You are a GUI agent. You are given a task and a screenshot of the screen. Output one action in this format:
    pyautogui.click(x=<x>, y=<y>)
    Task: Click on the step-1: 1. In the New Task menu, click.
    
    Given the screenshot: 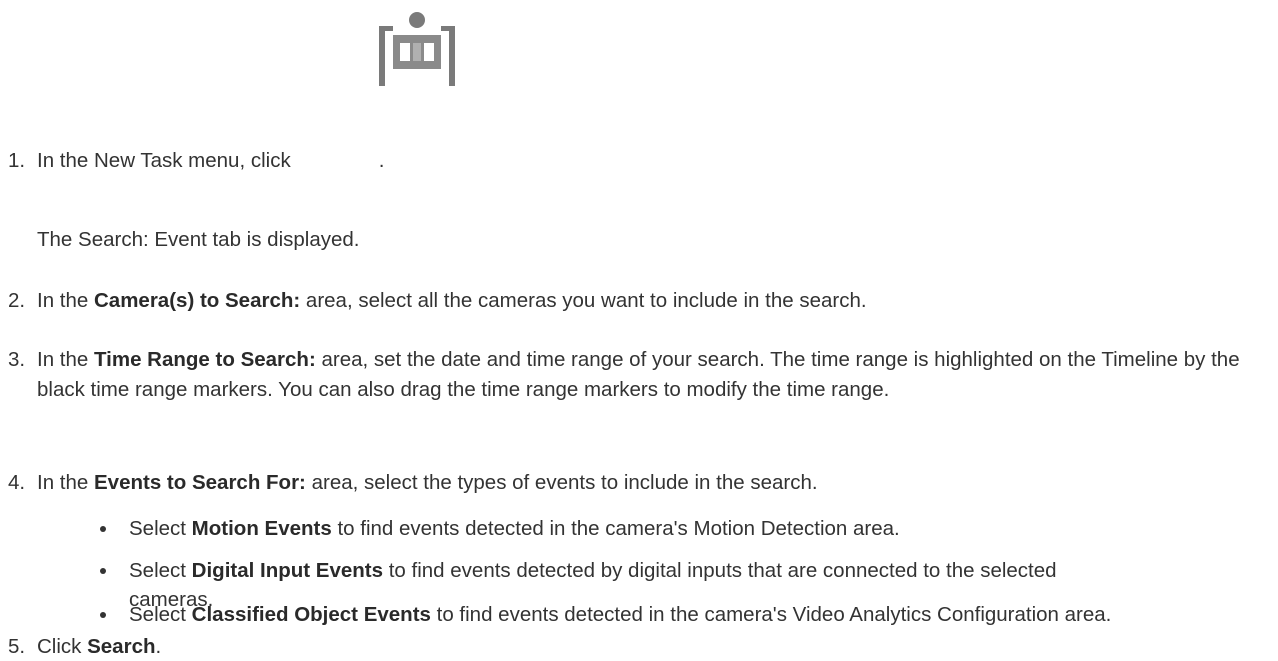 What is the action you would take?
    pyautogui.click(x=635, y=160)
    